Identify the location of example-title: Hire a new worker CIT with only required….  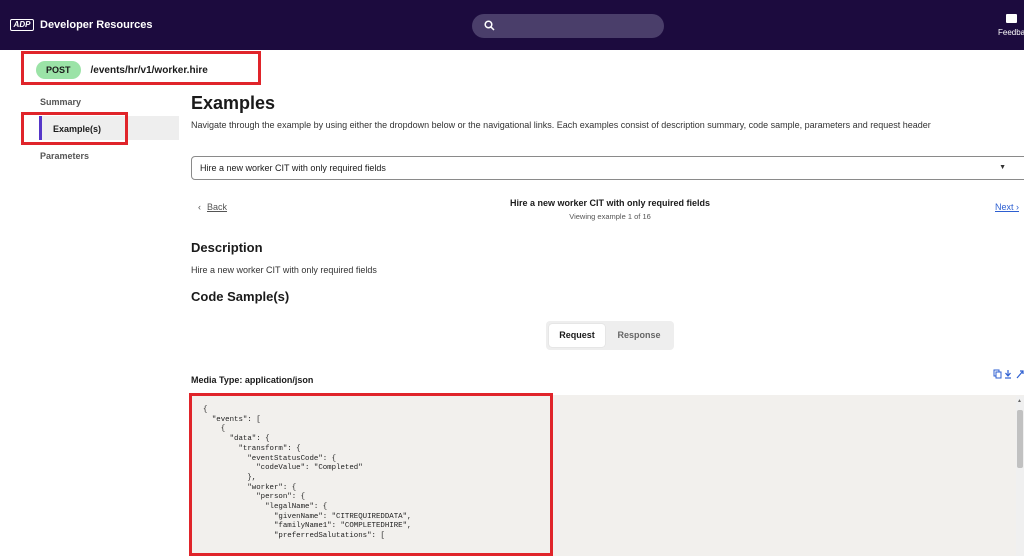
(610, 203).